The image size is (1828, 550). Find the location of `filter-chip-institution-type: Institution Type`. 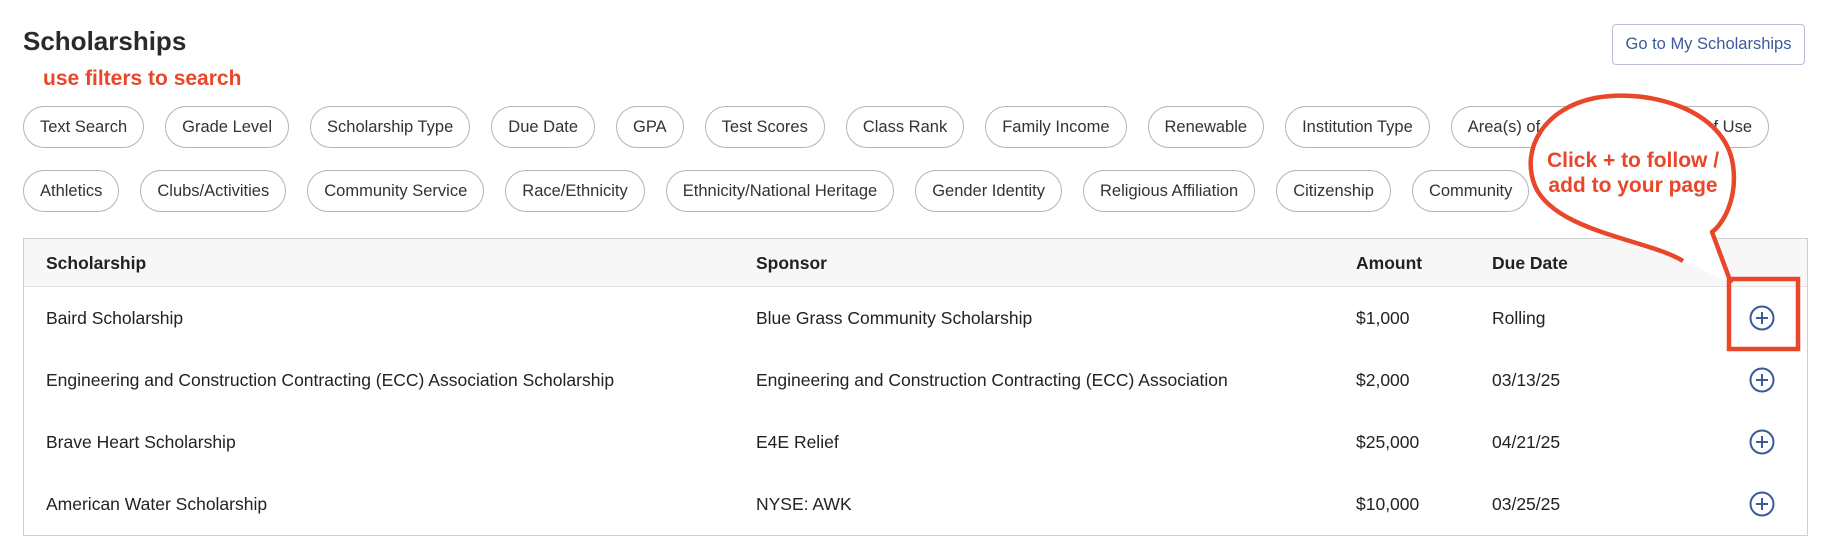

filter-chip-institution-type: Institution Type is located at coordinates (1357, 127).